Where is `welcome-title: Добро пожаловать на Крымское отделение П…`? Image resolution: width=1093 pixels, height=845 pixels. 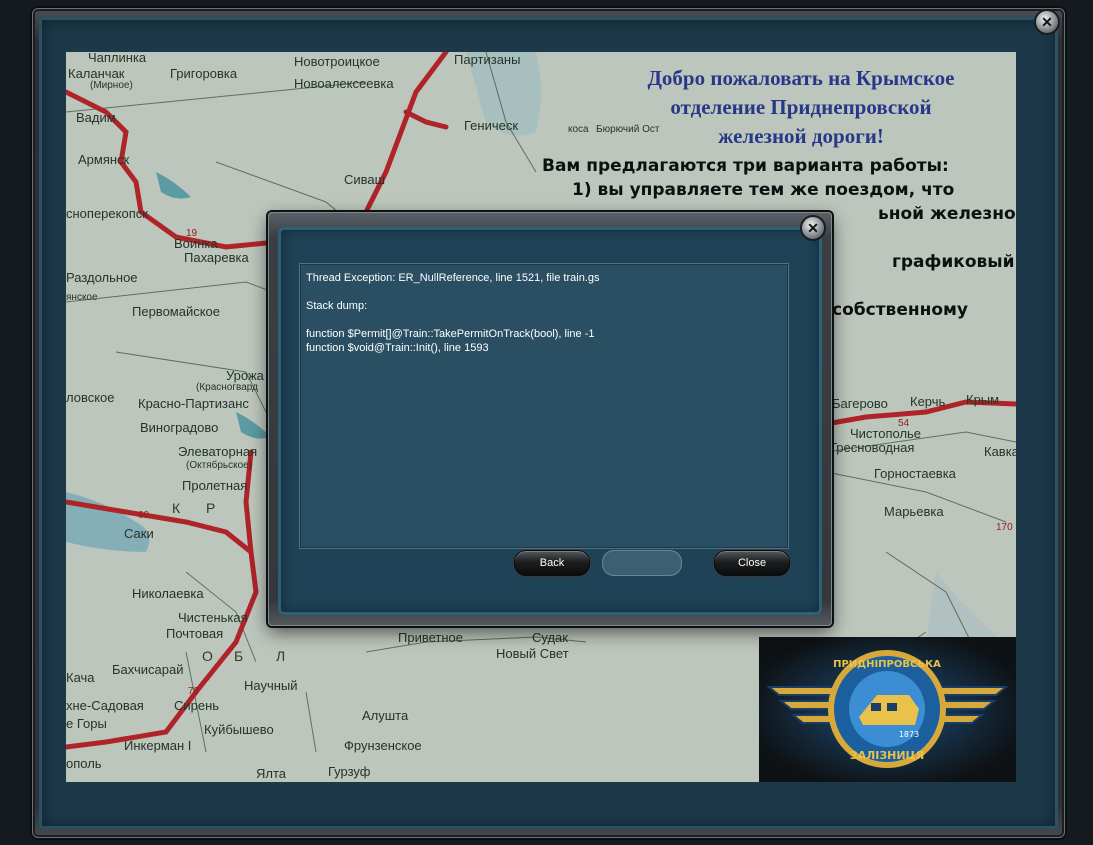
welcome-title: Добро пожаловать на Крымское отделение П… is located at coordinates (801, 107).